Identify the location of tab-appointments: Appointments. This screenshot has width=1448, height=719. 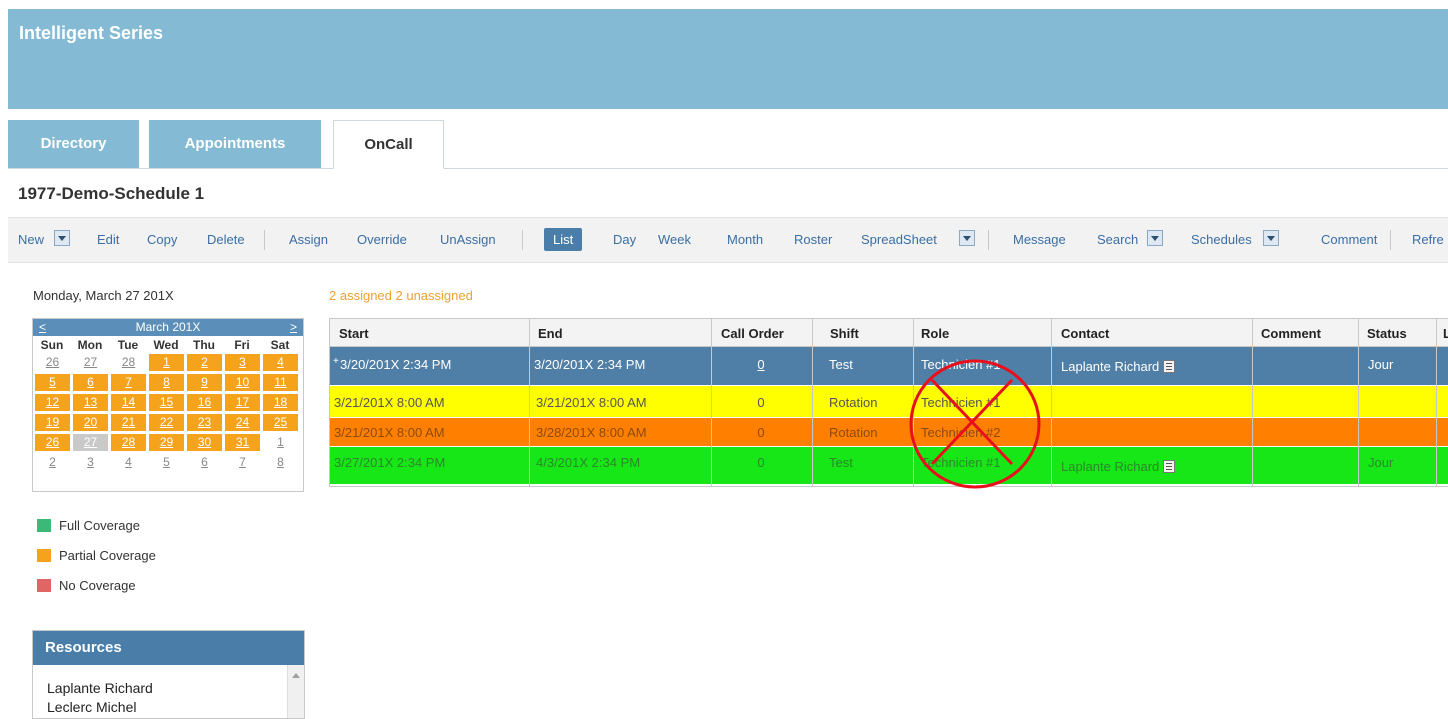
(235, 144).